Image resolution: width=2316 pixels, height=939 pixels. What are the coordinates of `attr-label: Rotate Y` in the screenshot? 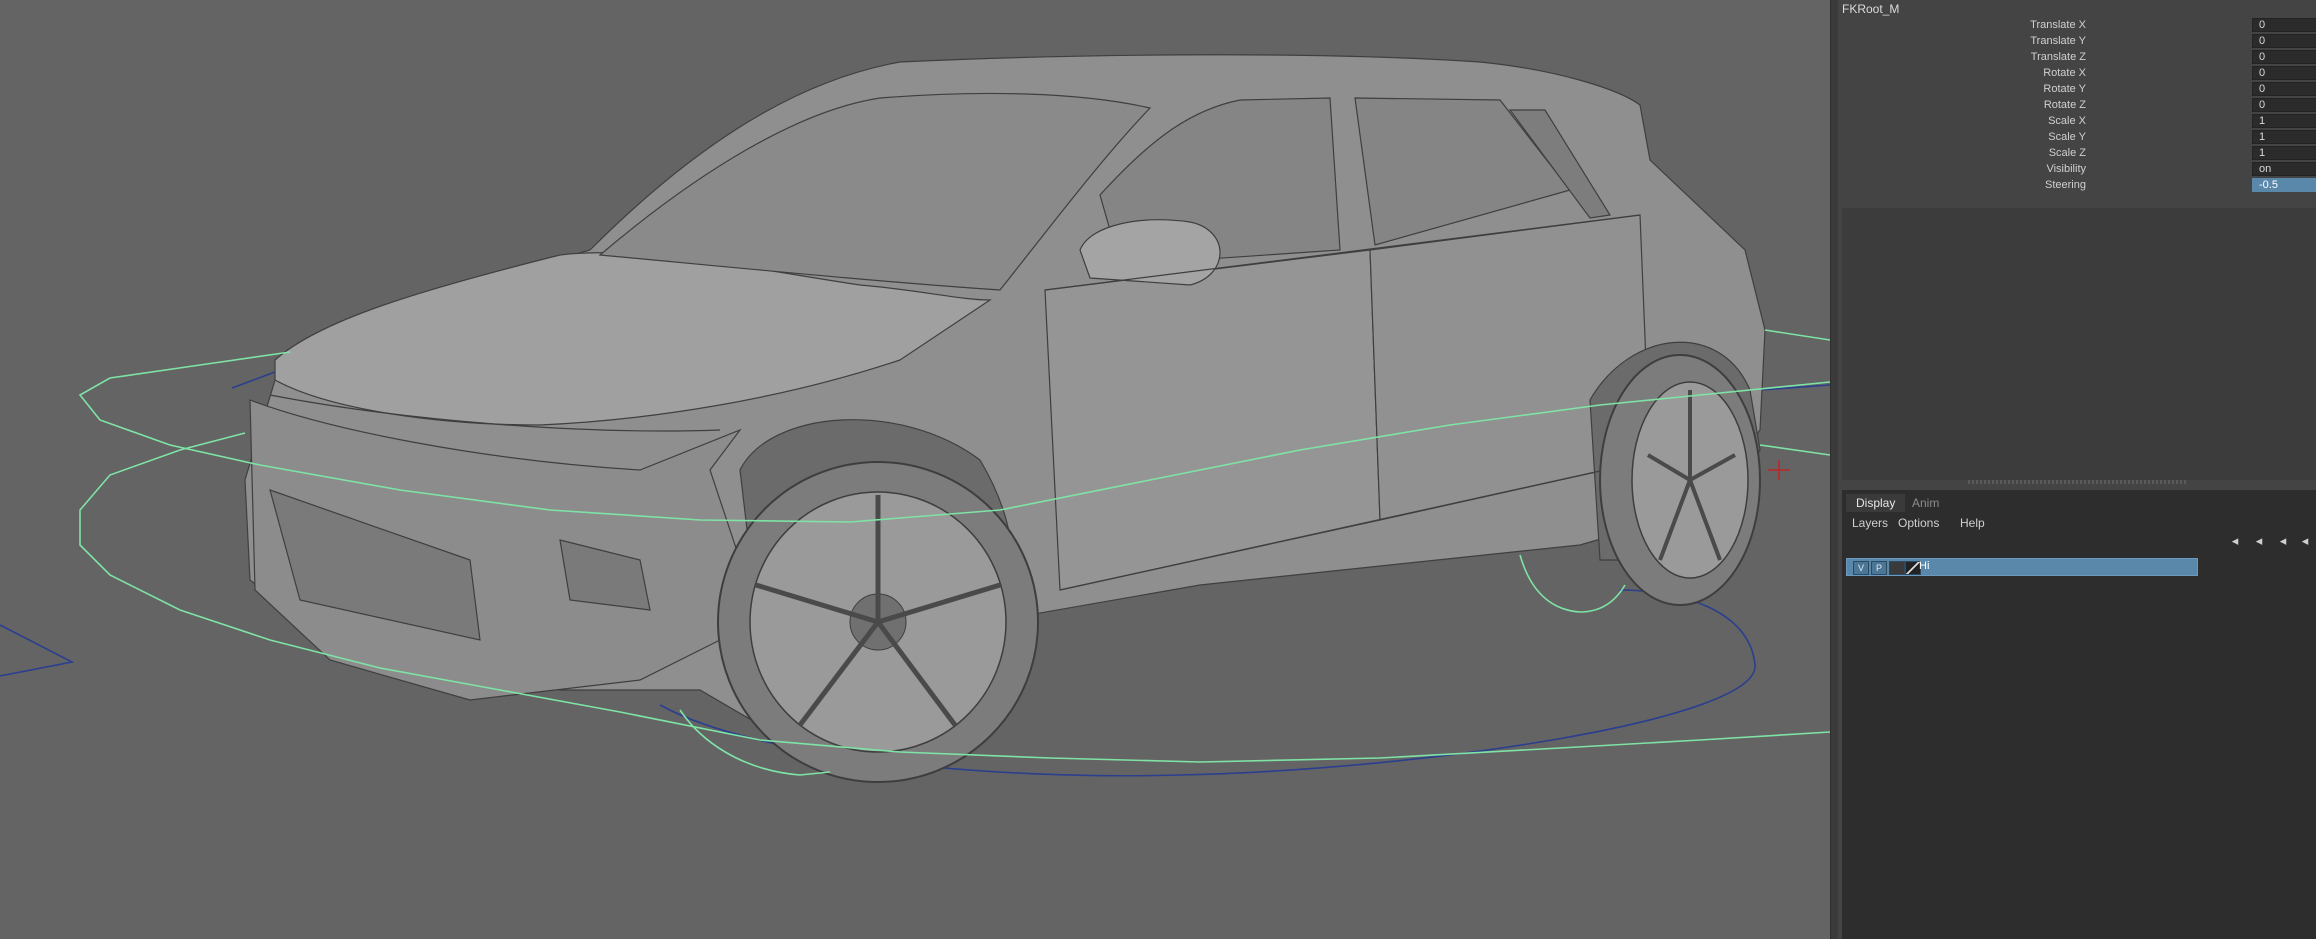 It's located at (2064, 89).